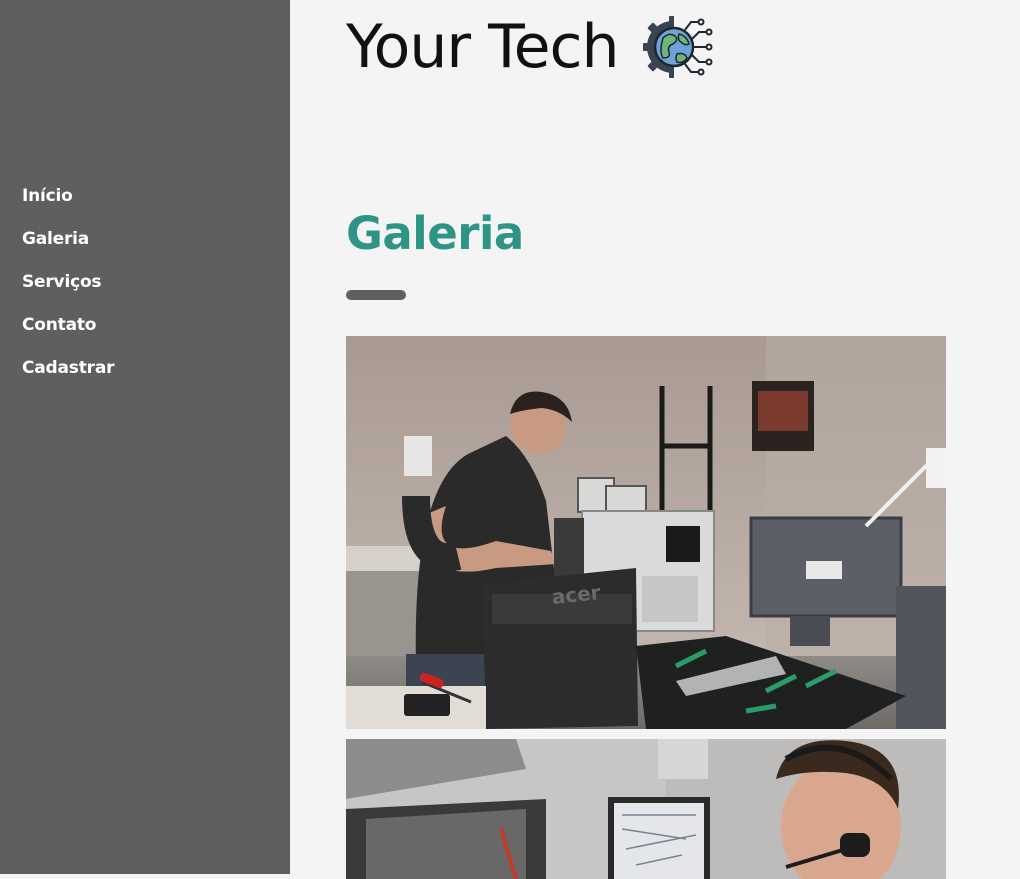 This screenshot has width=1020, height=879. What do you see at coordinates (47, 196) in the screenshot?
I see `nav-link-inicio: Início` at bounding box center [47, 196].